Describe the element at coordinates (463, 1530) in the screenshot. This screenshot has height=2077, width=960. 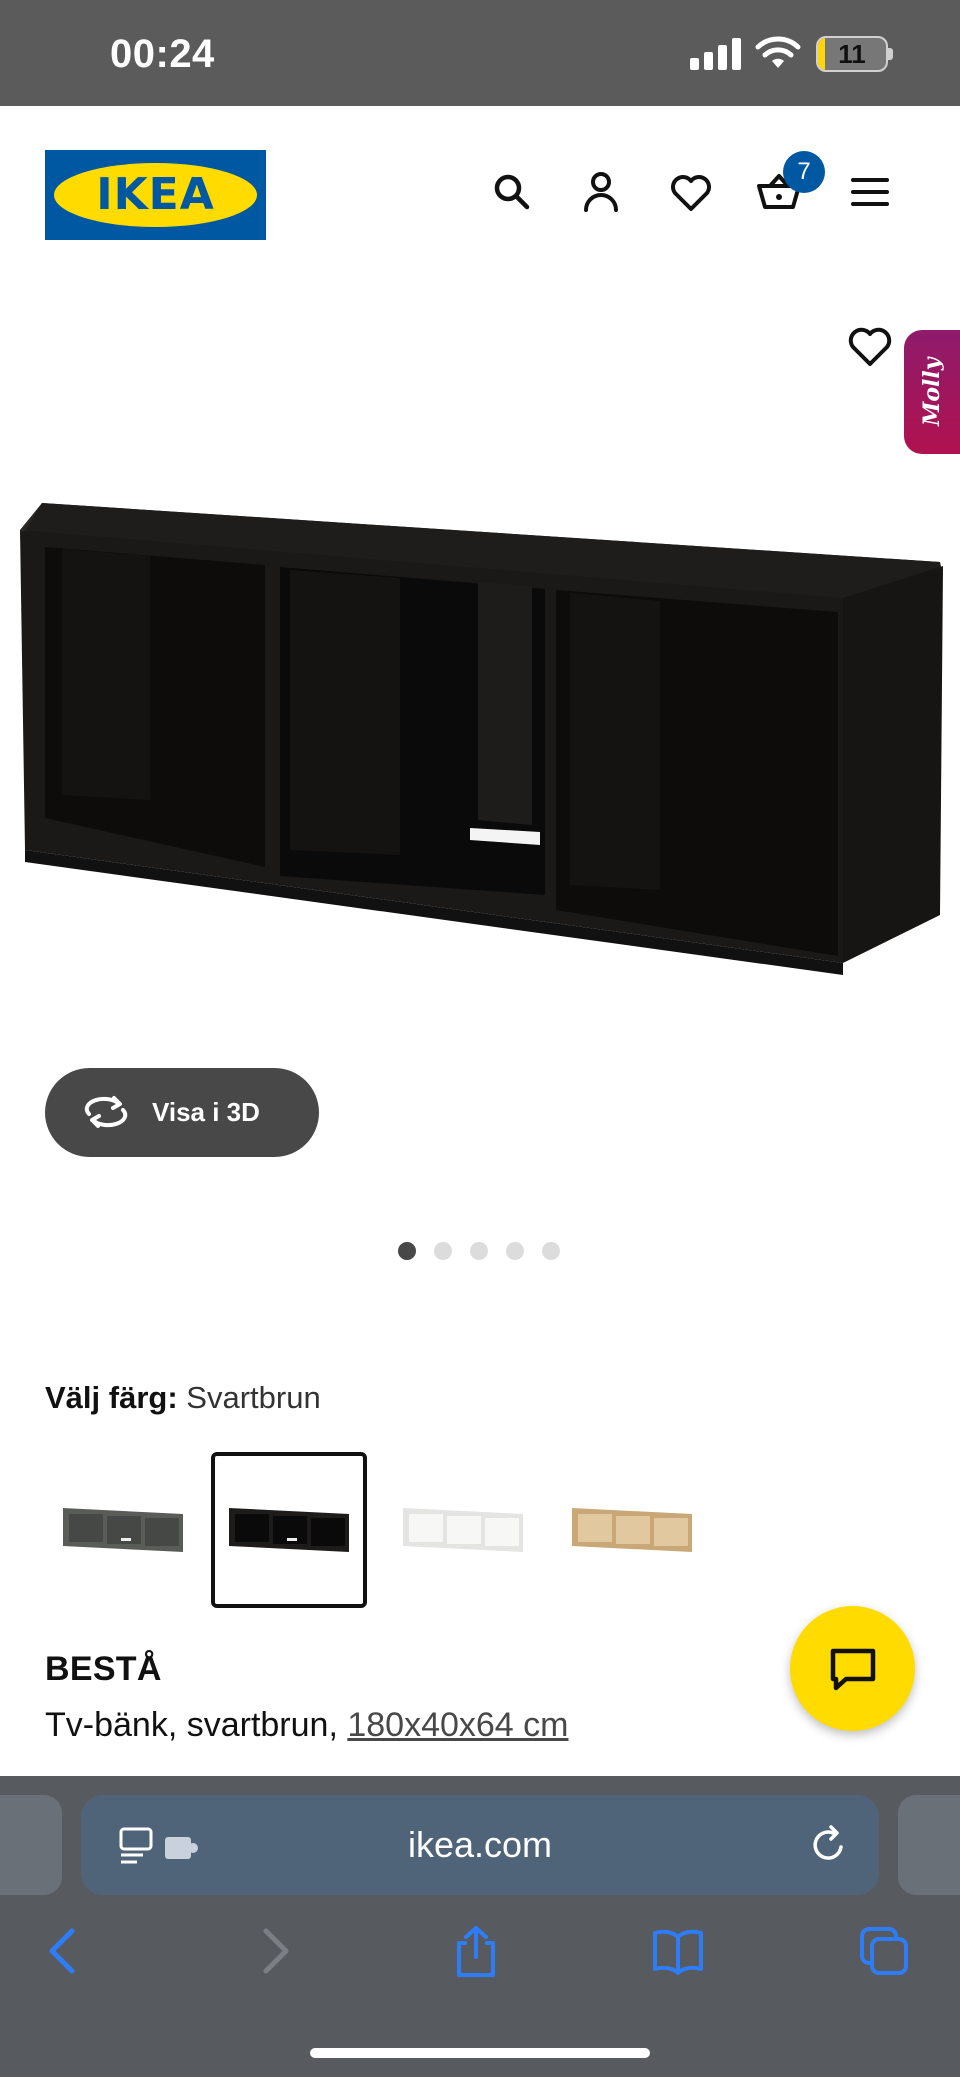
I see `color-swatch-white` at that location.